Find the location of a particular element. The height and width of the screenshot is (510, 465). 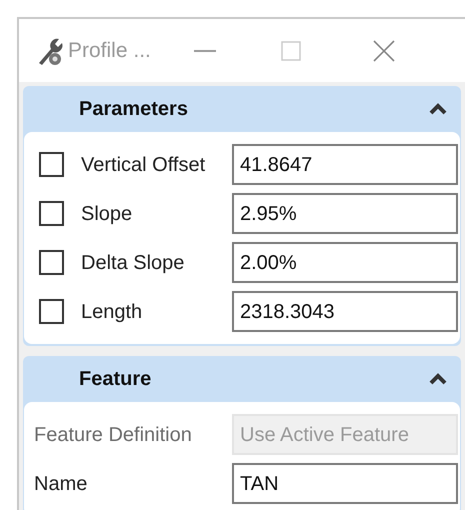

parameter-label: Slope is located at coordinates (106, 214).